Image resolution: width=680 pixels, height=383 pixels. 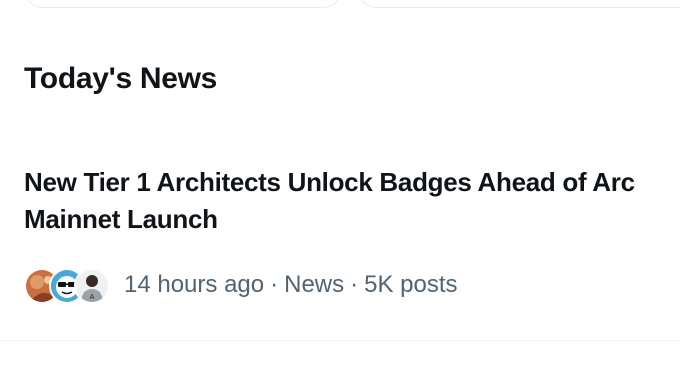 I want to click on news-post-count: 5K posts, so click(x=411, y=284).